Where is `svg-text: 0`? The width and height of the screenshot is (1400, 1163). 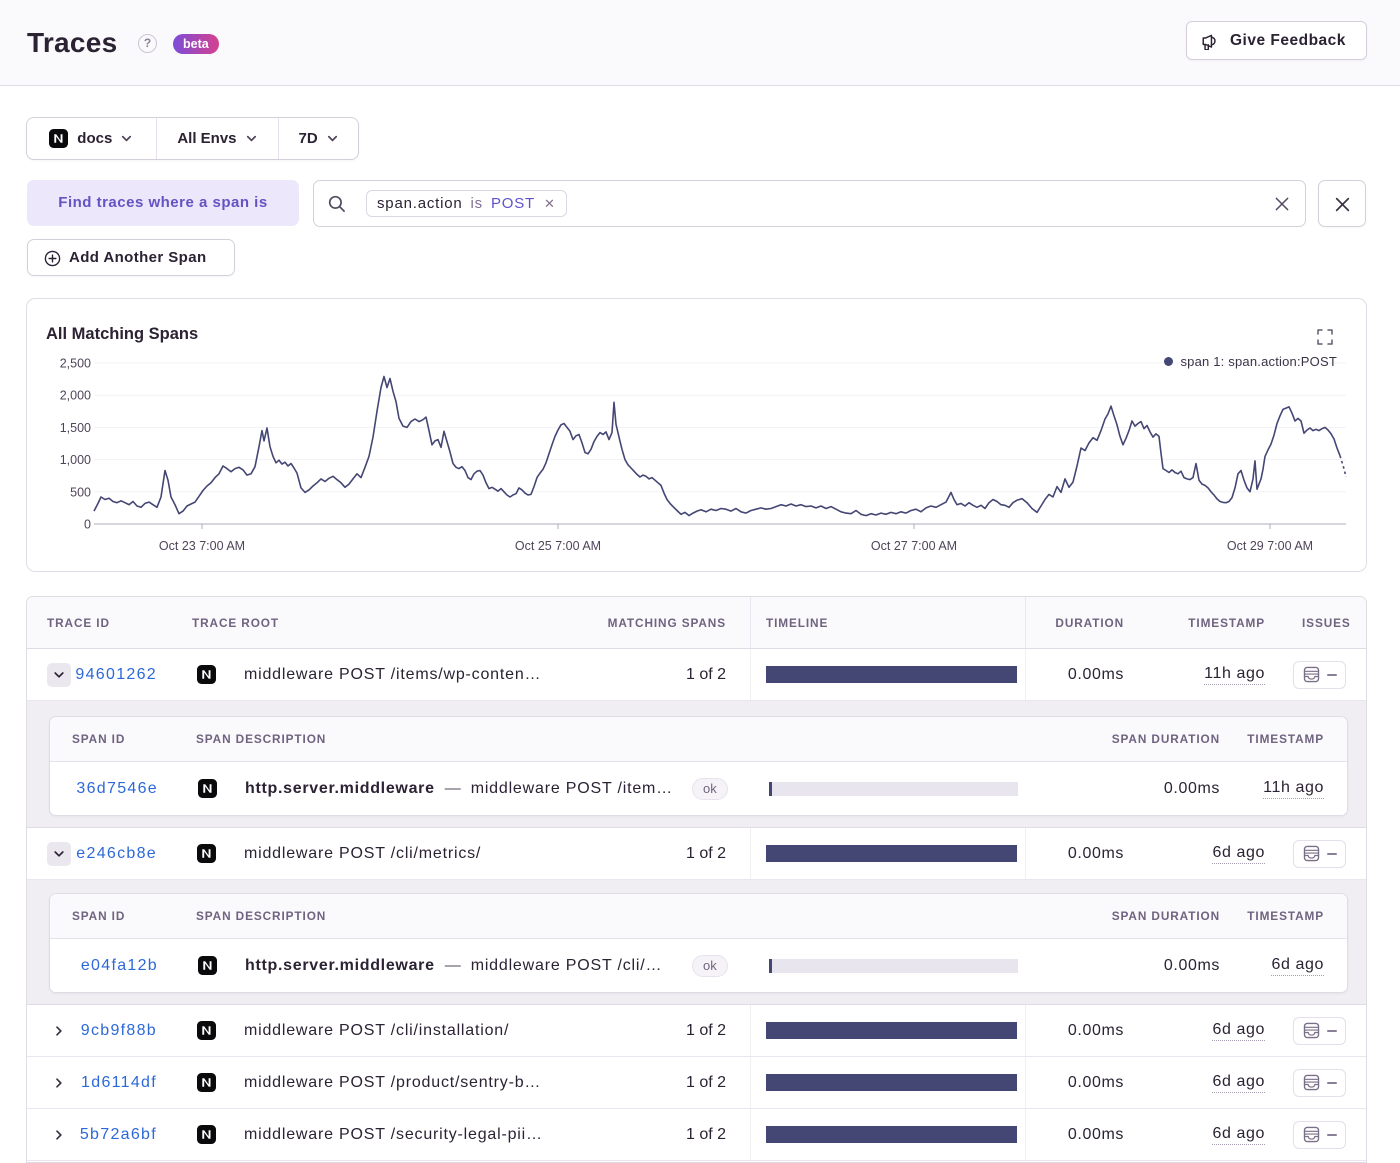 svg-text: 0 is located at coordinates (87, 525).